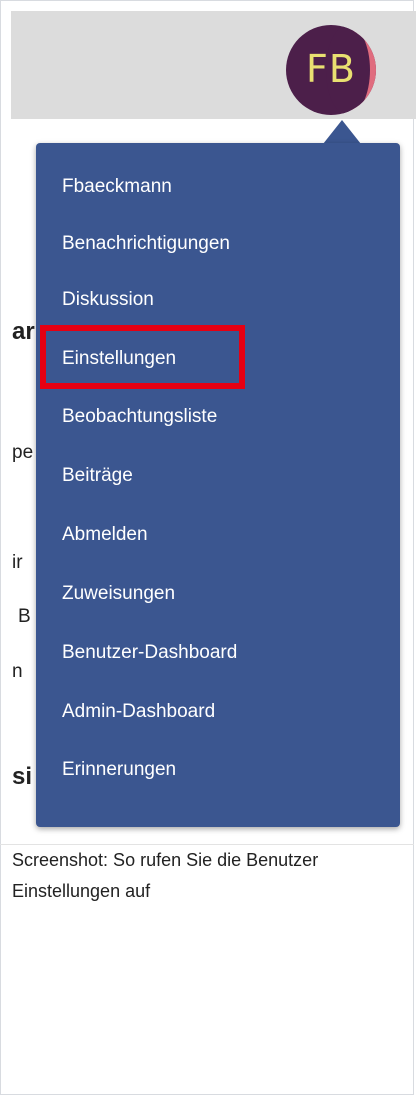 This screenshot has height=1095, width=416. I want to click on menu-item-admin-dashboard: Admin-Dashboard, so click(138, 712).